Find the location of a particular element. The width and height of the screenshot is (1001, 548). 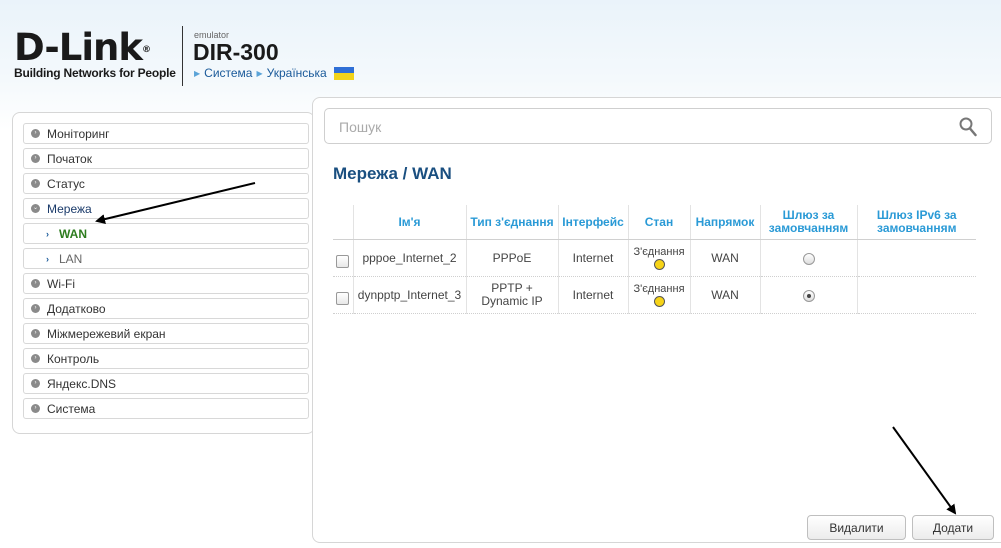

menu-item-system: › Система is located at coordinates (166, 408).